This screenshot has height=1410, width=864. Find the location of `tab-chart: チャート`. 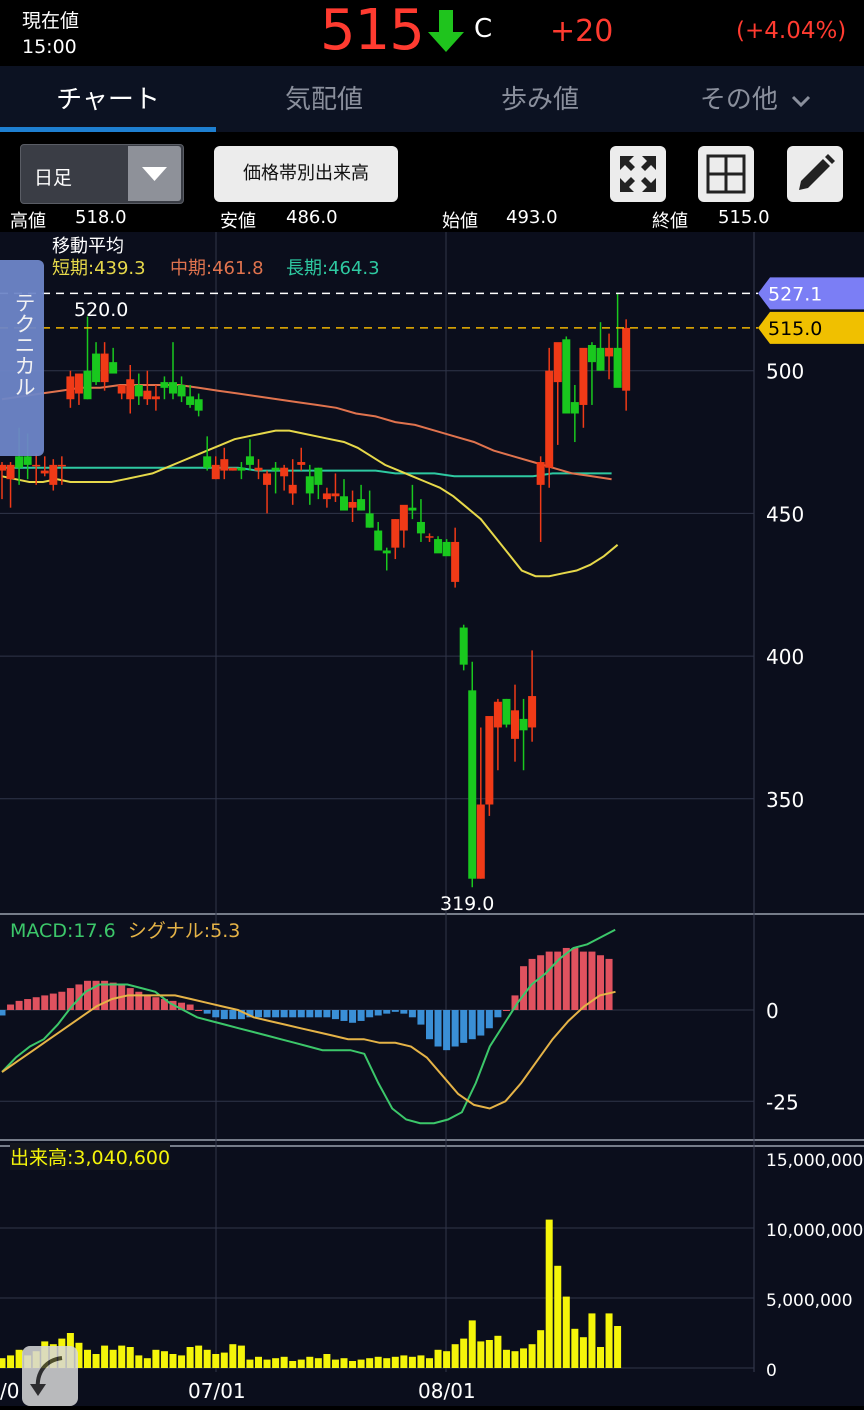

tab-chart: チャート is located at coordinates (108, 99).